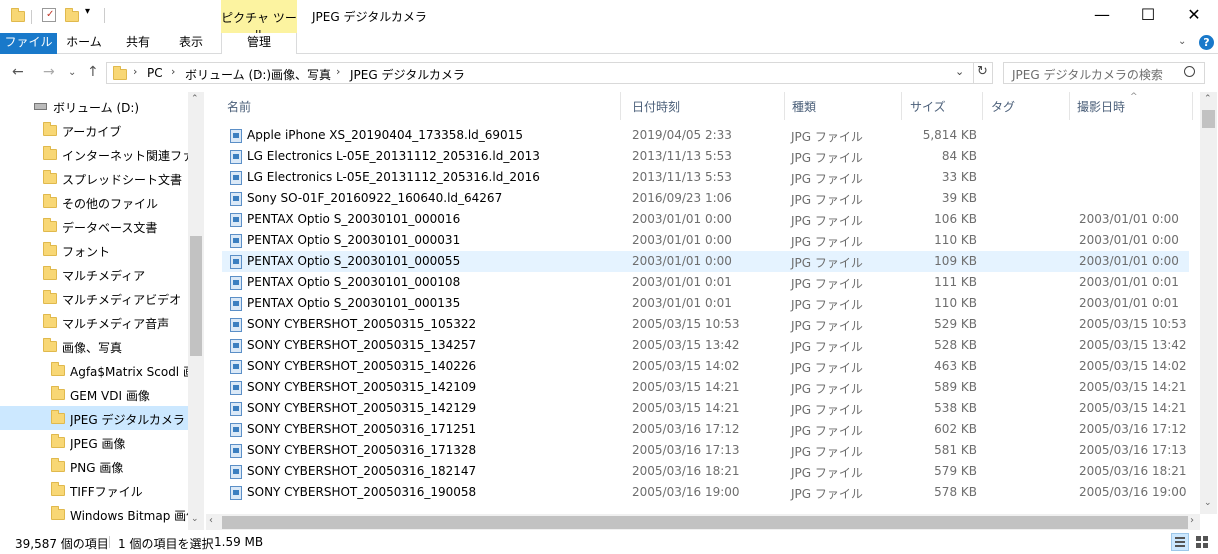 The width and height of the screenshot is (1218, 554). Describe the element at coordinates (94, 418) in the screenshot. I see `nav-tree-item: JPEG デジタルカメラ` at that location.